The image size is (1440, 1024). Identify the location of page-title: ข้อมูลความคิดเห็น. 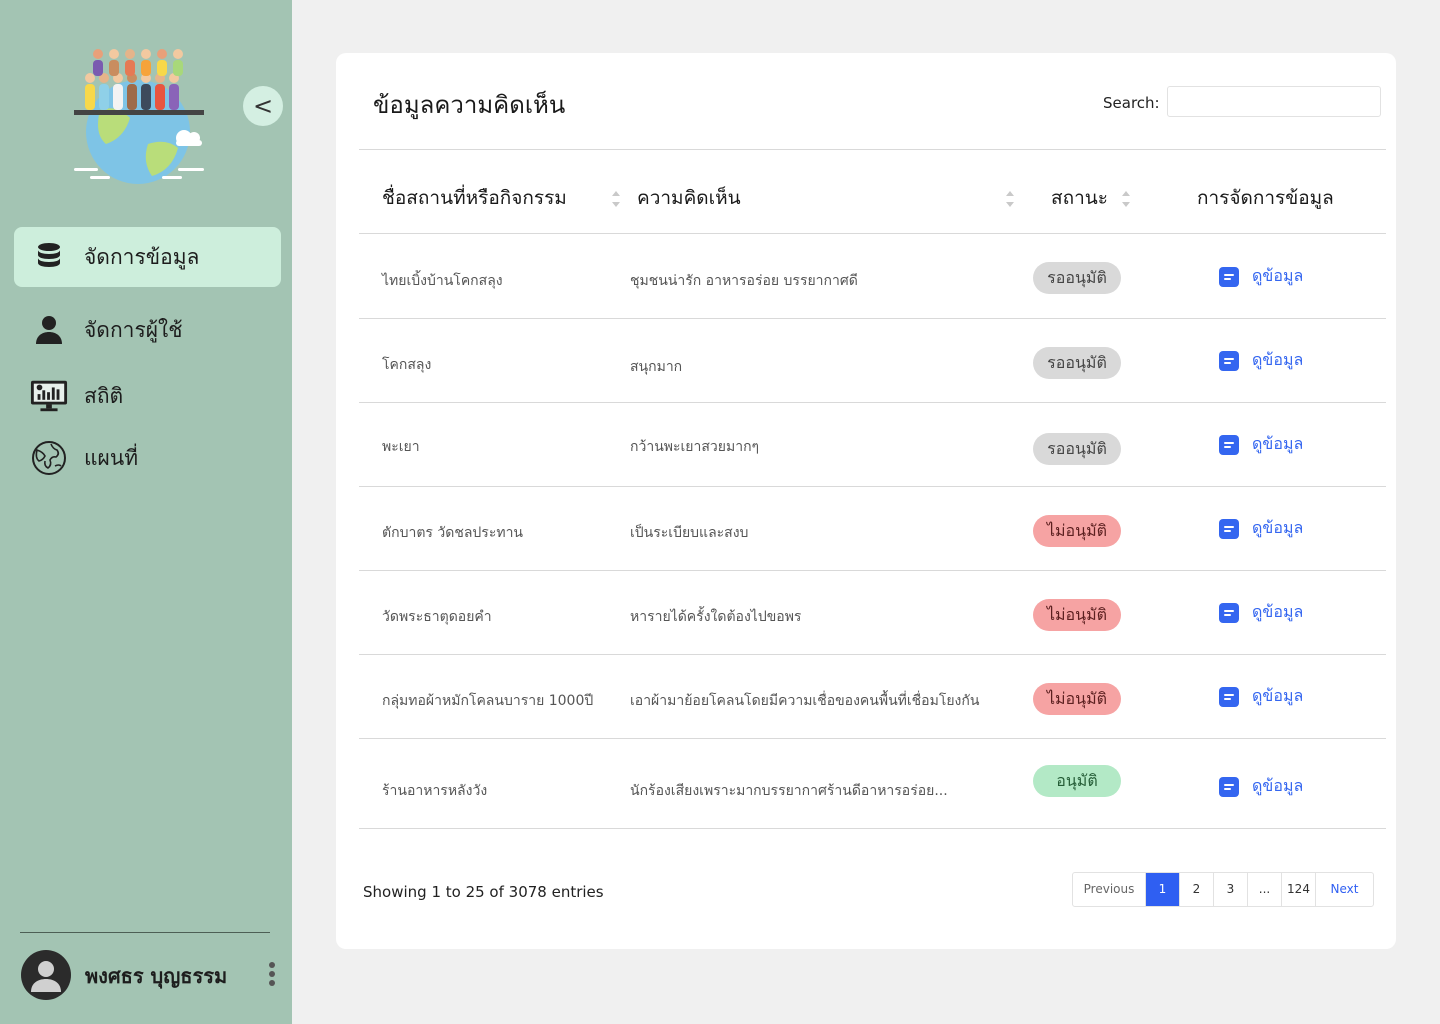
(469, 105).